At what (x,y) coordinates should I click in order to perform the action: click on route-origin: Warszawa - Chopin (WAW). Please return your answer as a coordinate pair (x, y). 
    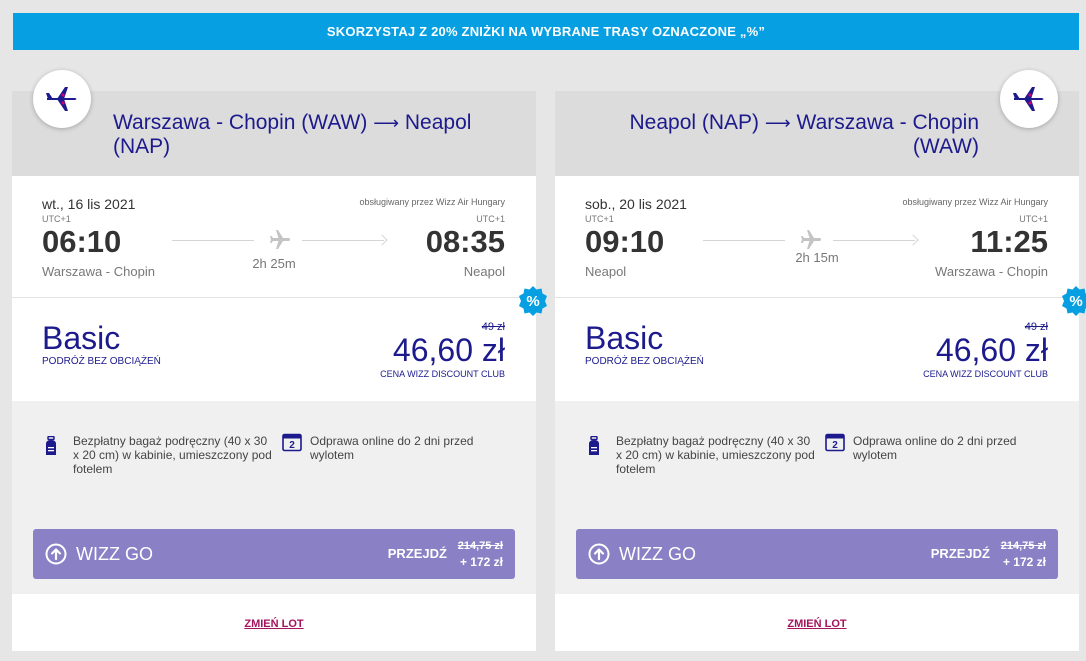
    Looking at the image, I should click on (240, 122).